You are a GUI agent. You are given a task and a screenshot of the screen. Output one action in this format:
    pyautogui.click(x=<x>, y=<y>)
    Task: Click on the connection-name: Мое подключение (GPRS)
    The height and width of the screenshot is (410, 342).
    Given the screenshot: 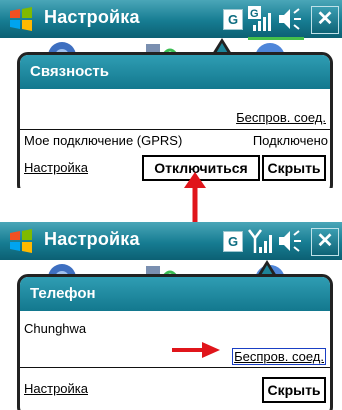 What is the action you would take?
    pyautogui.click(x=103, y=140)
    